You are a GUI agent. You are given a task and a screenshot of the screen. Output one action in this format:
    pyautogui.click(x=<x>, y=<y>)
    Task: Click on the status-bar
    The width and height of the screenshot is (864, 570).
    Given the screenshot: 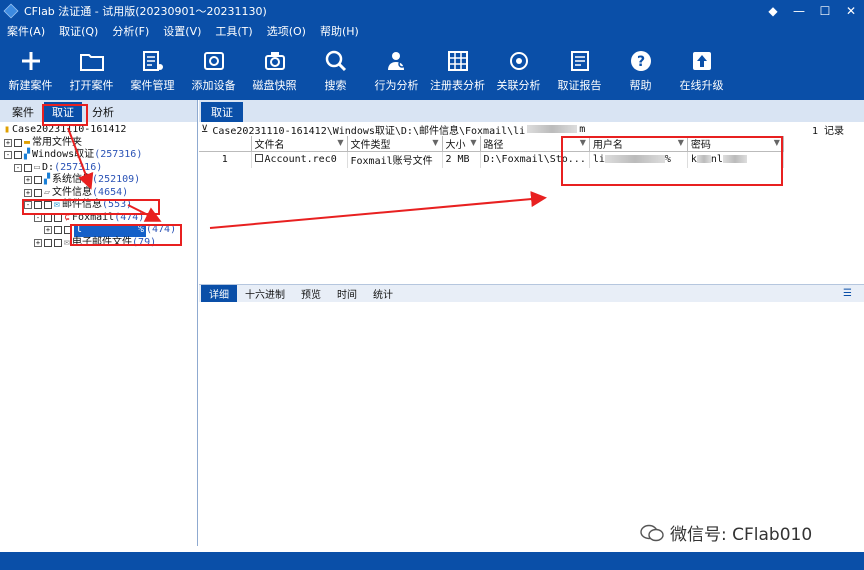 What is the action you would take?
    pyautogui.click(x=432, y=561)
    